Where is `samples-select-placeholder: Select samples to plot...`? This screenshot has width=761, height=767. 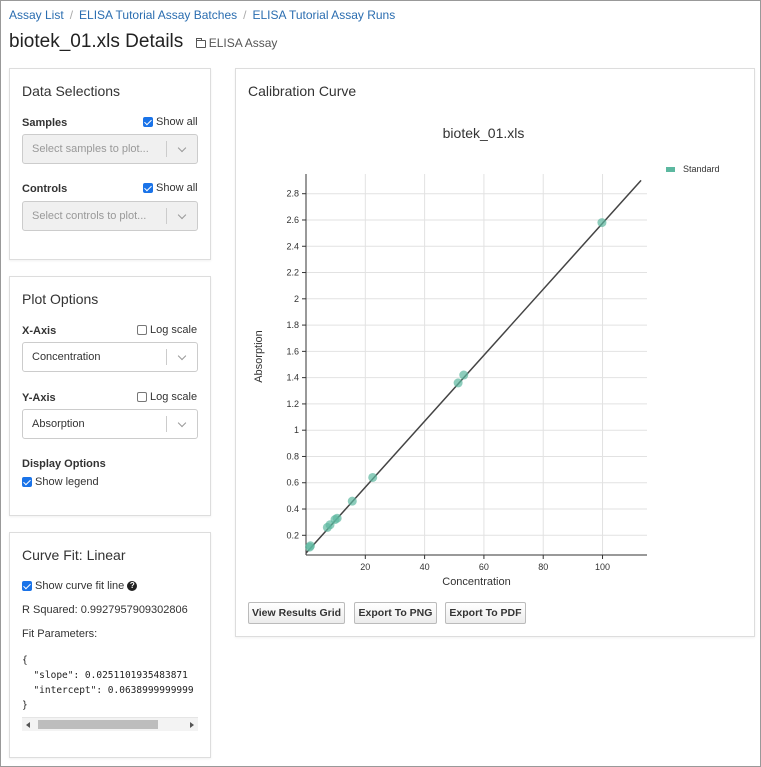 samples-select-placeholder: Select samples to plot... is located at coordinates (90, 149).